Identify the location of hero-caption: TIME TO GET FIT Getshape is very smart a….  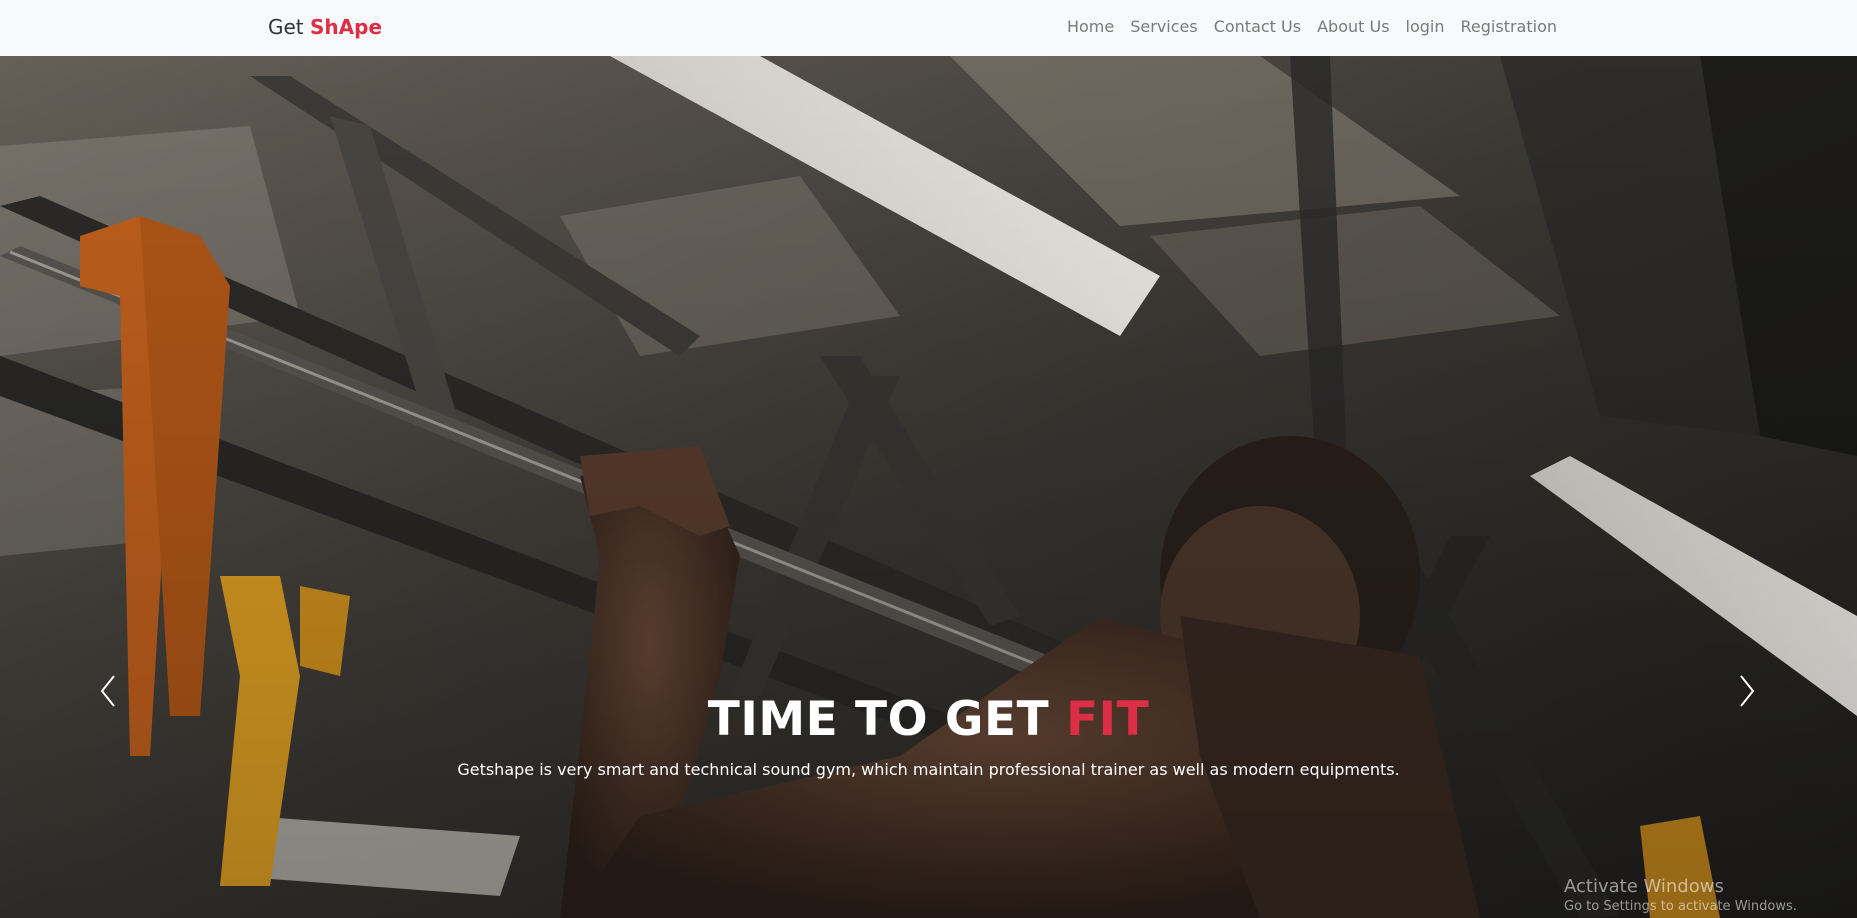
(928, 736).